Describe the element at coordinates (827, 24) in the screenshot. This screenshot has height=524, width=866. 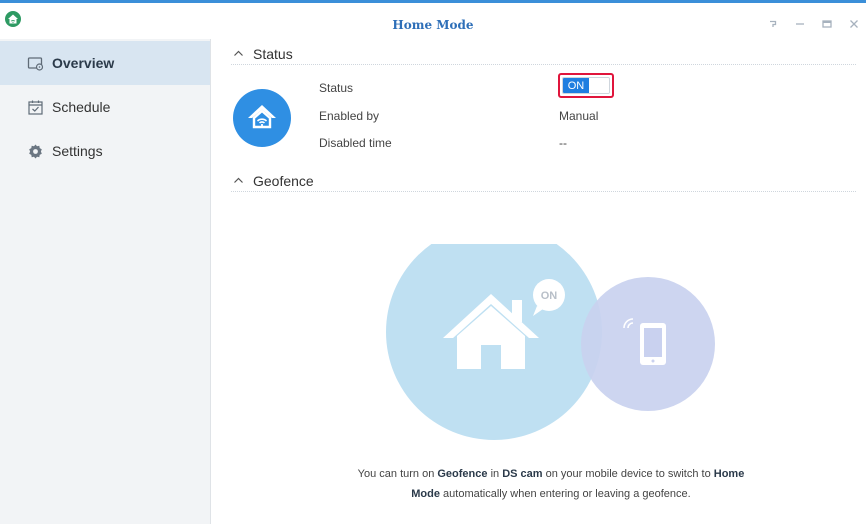
I see `maximize-icon` at that location.